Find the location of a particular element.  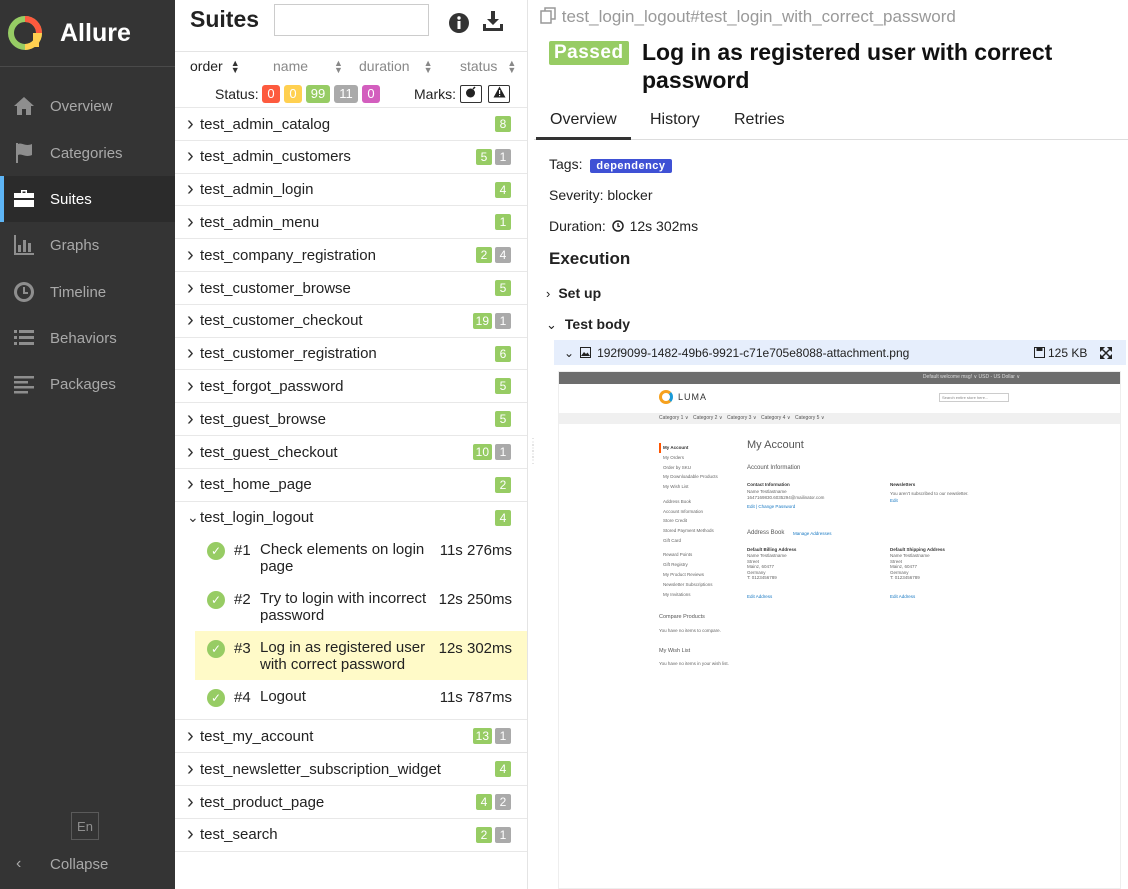

sidebar-item-timeline: Timeline is located at coordinates (87, 292).